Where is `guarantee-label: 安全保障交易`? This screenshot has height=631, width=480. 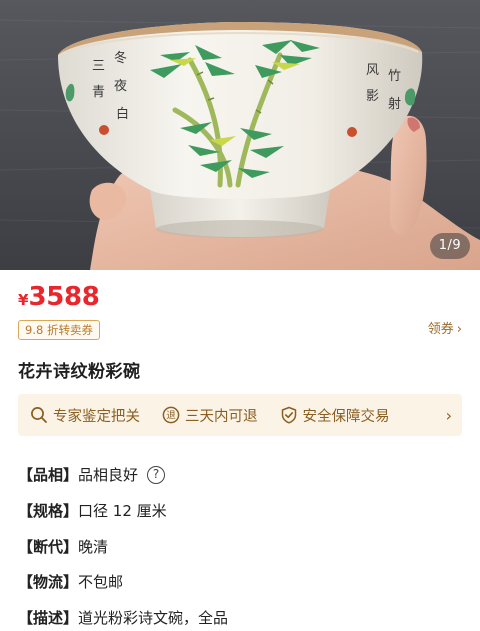
guarantee-label: 安全保障交易 is located at coordinates (346, 416).